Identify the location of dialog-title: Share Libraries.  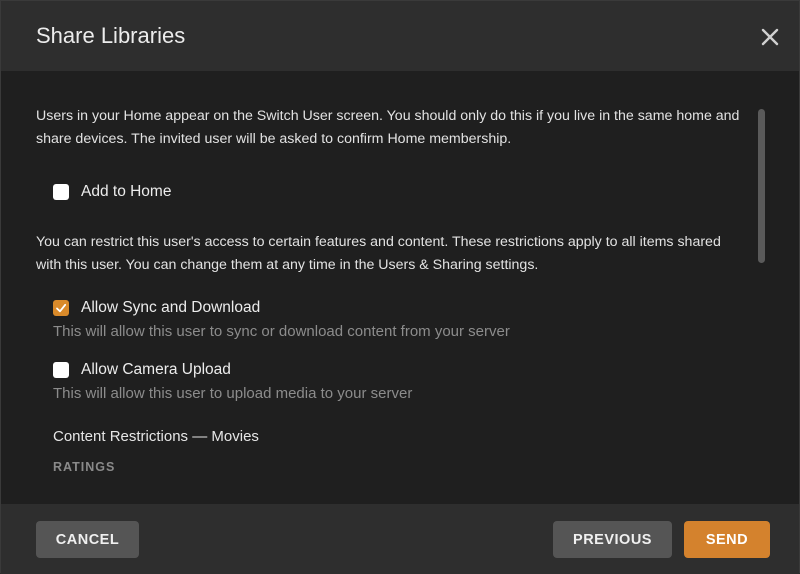
(111, 35).